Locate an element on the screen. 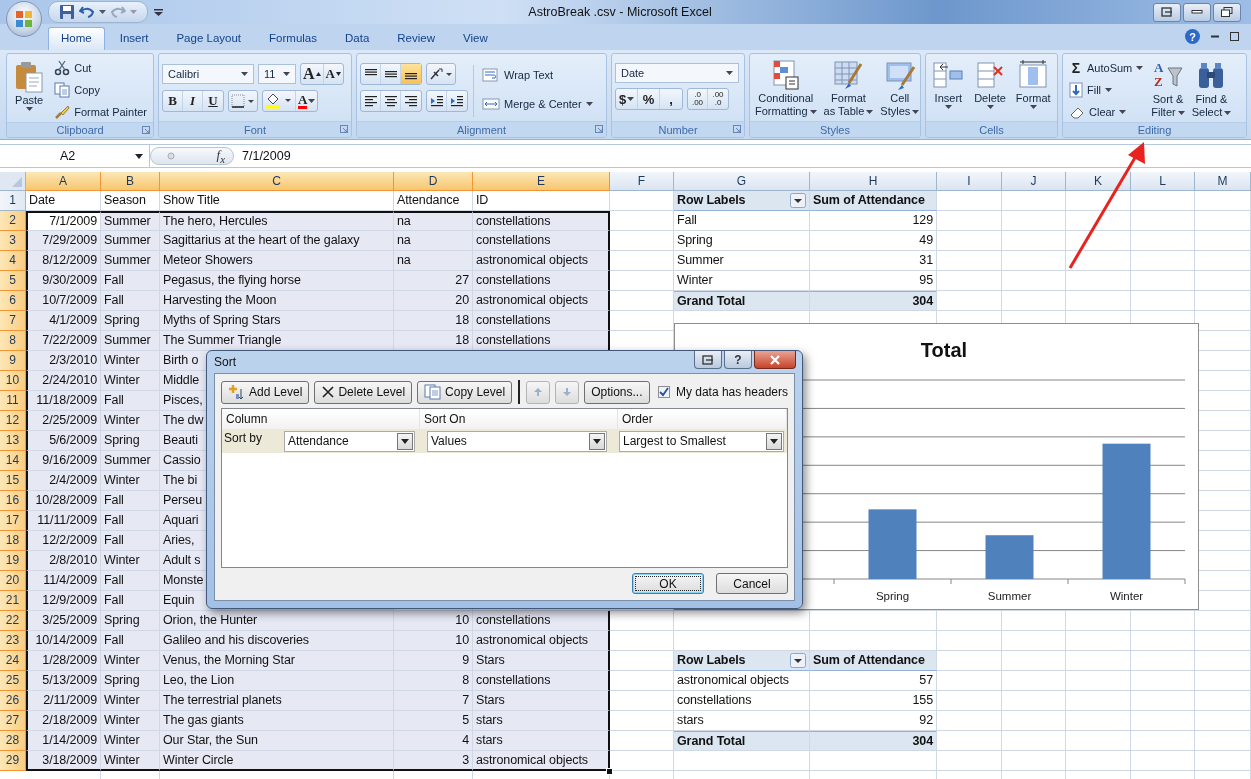  collapse-button is located at coordinates (708, 360).